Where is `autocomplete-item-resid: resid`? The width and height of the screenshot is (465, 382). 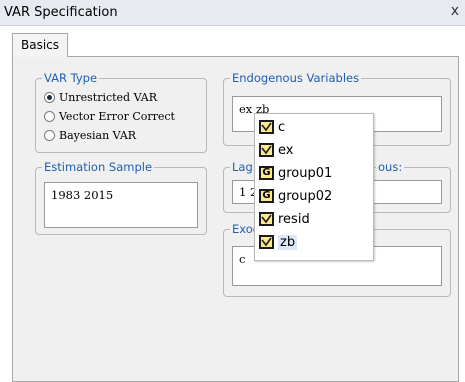 autocomplete-item-resid: resid is located at coordinates (284, 219).